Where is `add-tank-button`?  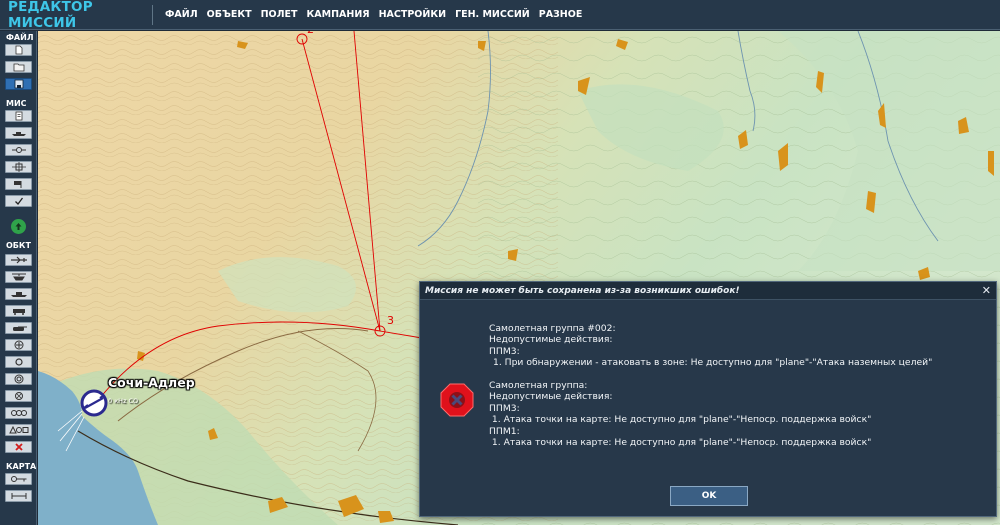
add-tank-button is located at coordinates (18, 328).